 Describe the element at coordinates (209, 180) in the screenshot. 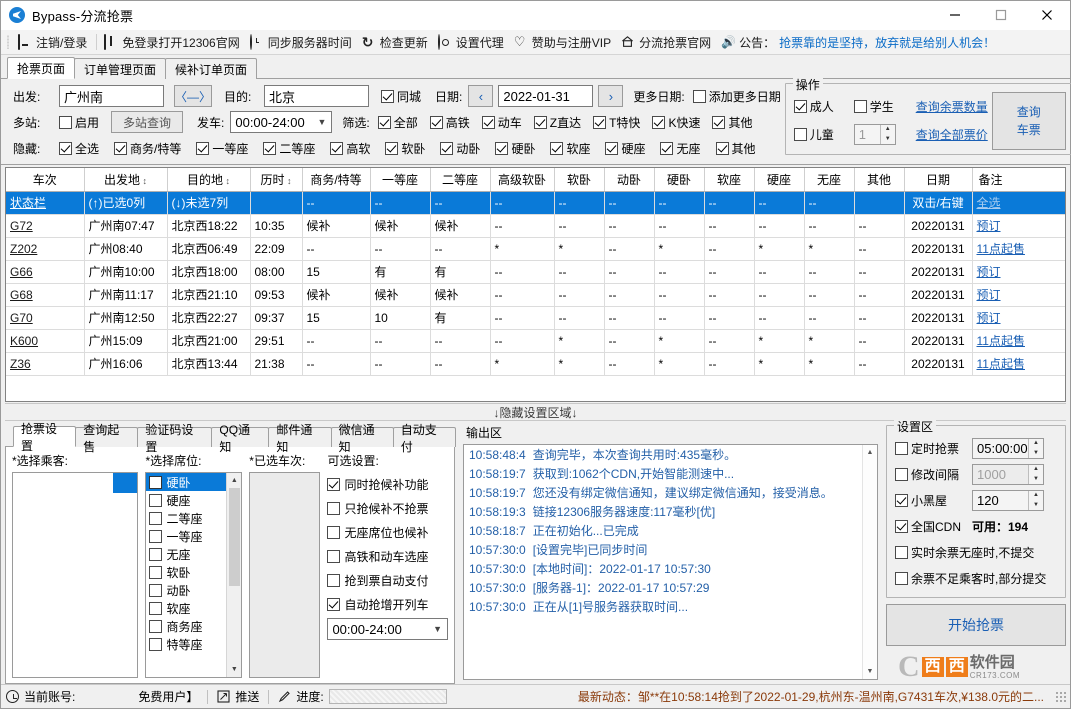

I see `th-to: 目的地 ↕` at that location.